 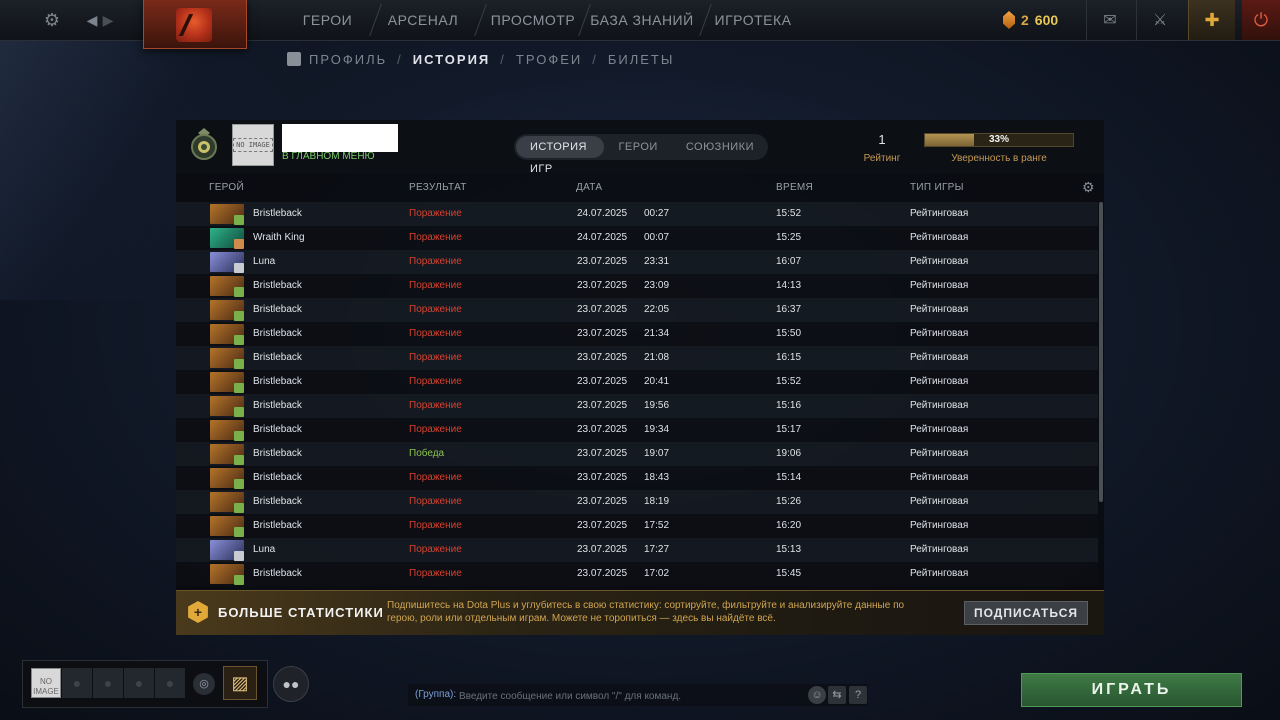 I want to click on column-header-result: РЕЗУЛЬТАТ, so click(x=438, y=187).